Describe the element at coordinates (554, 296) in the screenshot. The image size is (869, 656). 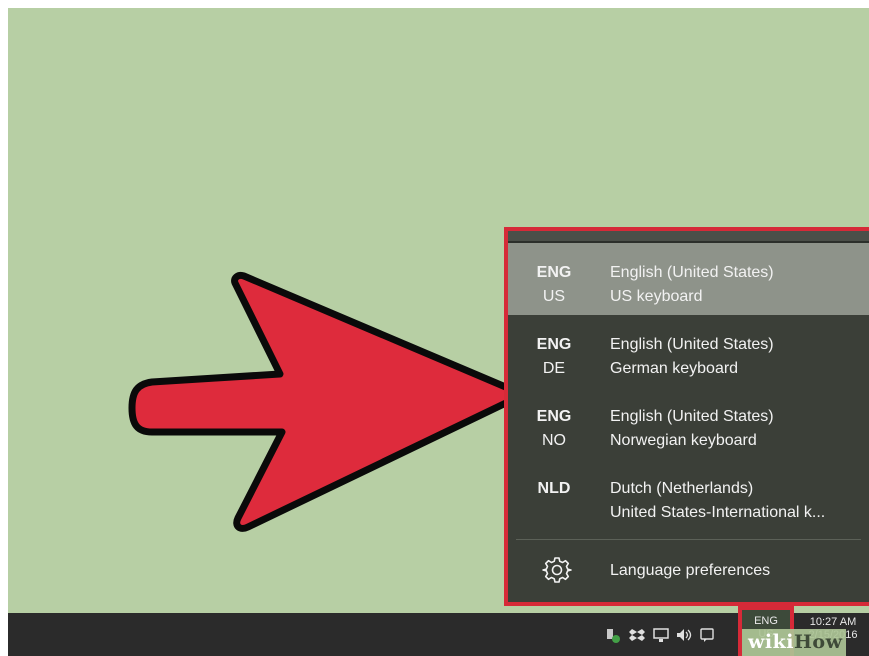
I see `language-code-region: US` at that location.